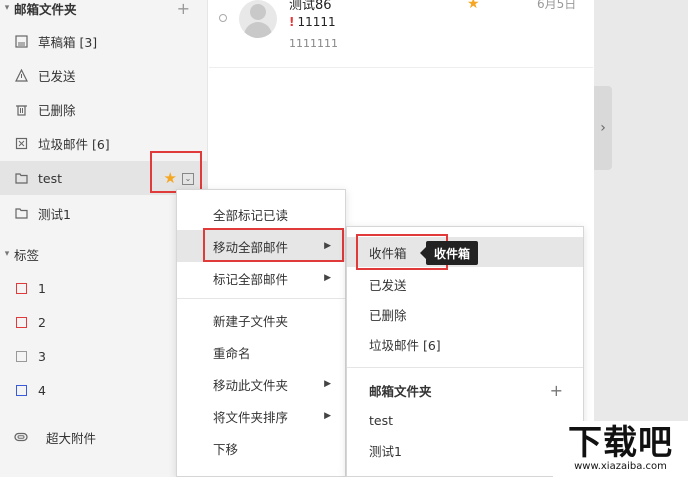 This screenshot has height=477, width=688. Describe the element at coordinates (465, 284) in the screenshot. I see `submenu-item-sent: 已发送` at that location.